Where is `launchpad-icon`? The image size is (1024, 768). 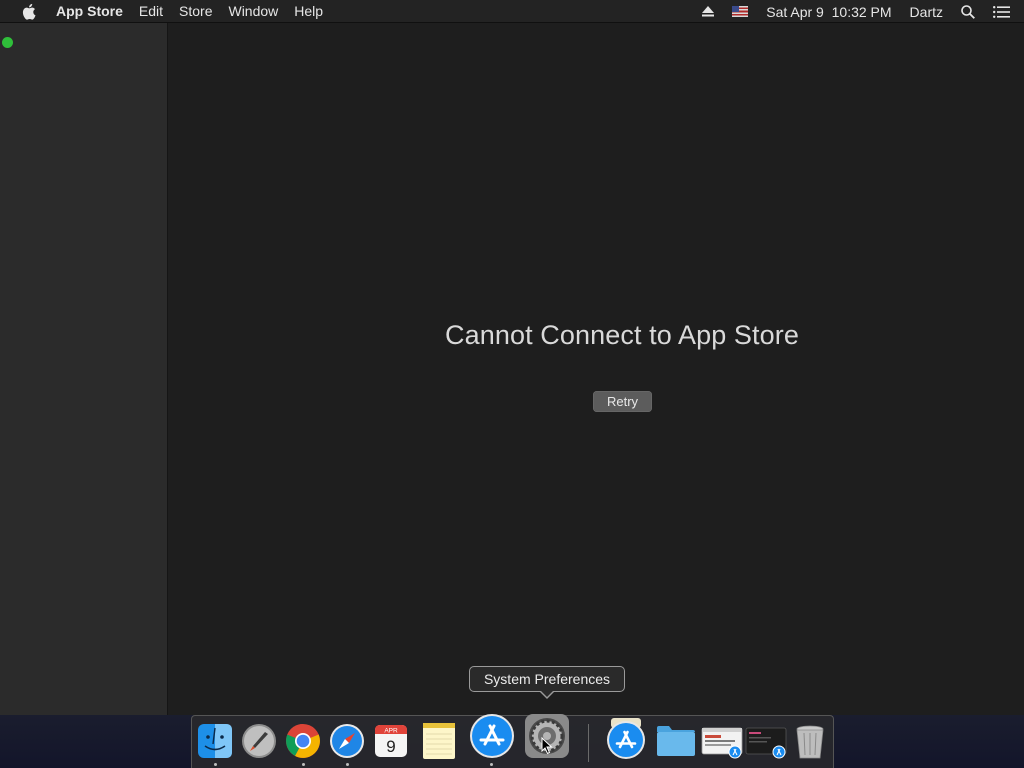
launchpad-icon is located at coordinates (259, 741).